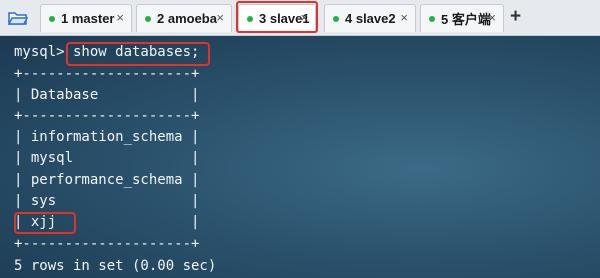  Describe the element at coordinates (107, 52) in the screenshot. I see `prompt-command-line: mysql> show databases;` at that location.